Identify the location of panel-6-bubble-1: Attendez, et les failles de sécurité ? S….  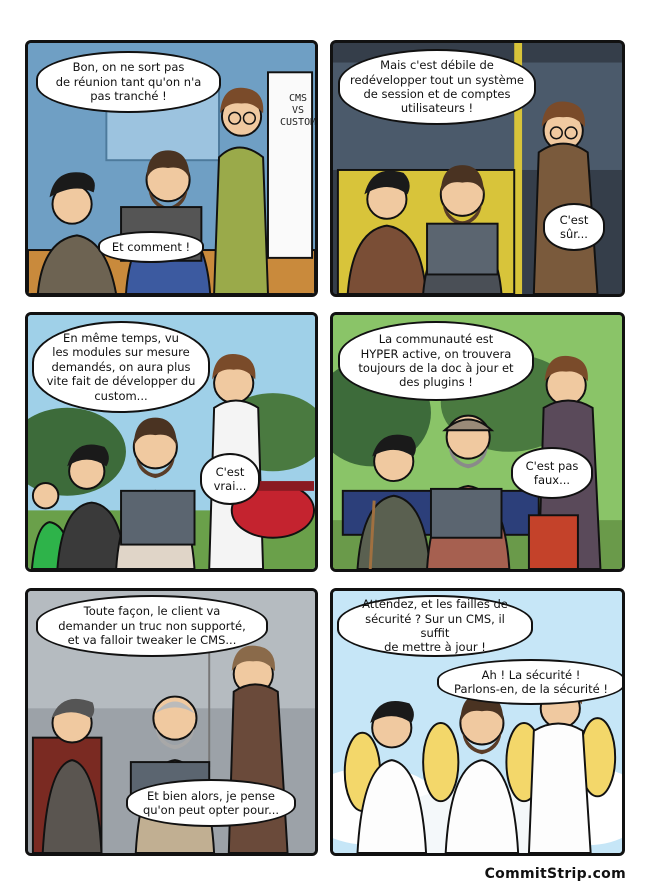
(435, 626).